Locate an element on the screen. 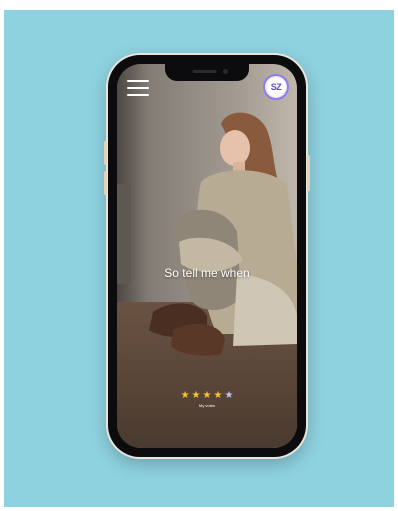 This screenshot has width=398, height=511. face is located at coordinates (235, 148).